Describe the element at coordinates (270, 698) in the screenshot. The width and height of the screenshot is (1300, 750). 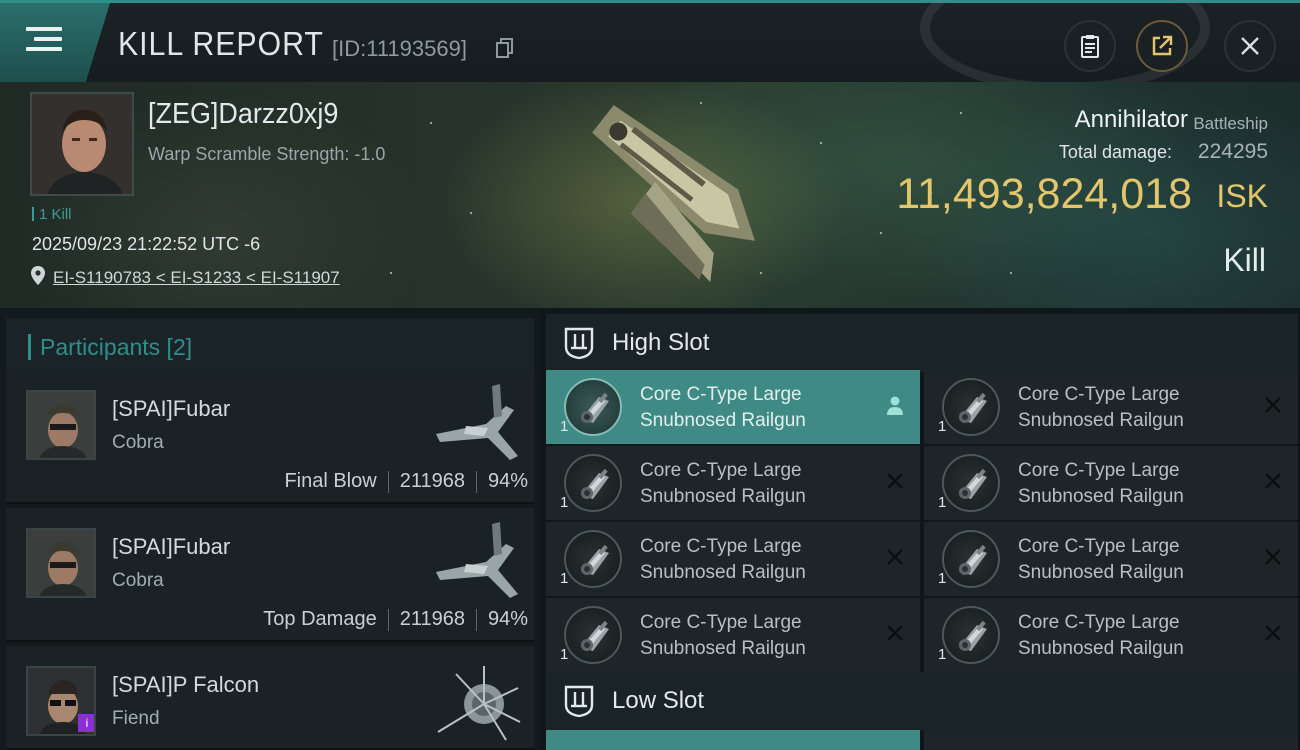
I see `participant-row: i [SPAI]P Falcon Fiend` at that location.